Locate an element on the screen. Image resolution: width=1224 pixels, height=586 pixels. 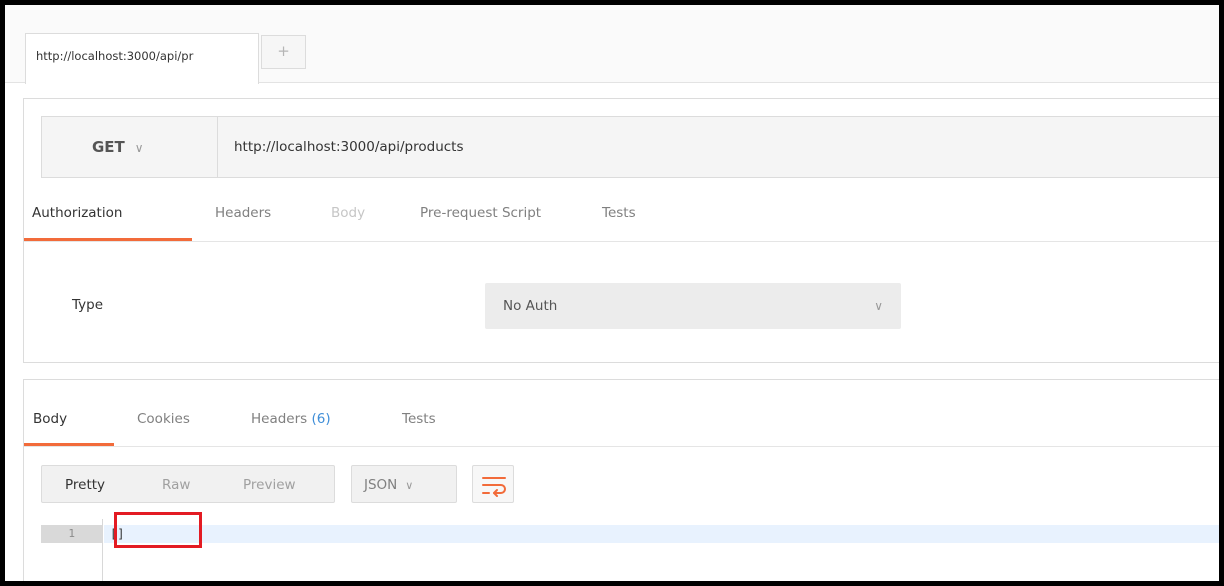
url-bar: GET ∨ http://localhost:3000/api/products is located at coordinates (630, 147).